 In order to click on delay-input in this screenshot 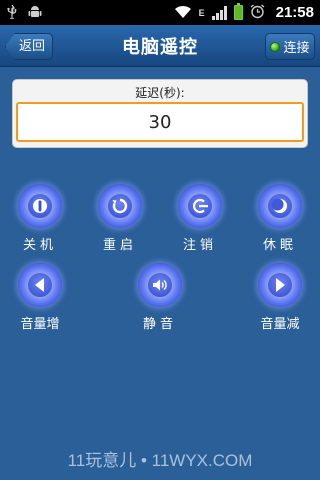, I will do `click(160, 122)`.